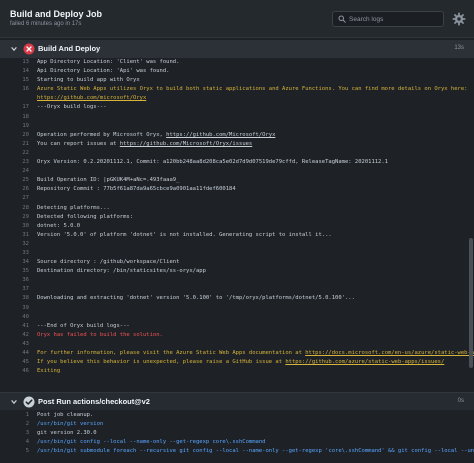 This screenshot has height=463, width=474. I want to click on line-number: 13, so click(14, 62).